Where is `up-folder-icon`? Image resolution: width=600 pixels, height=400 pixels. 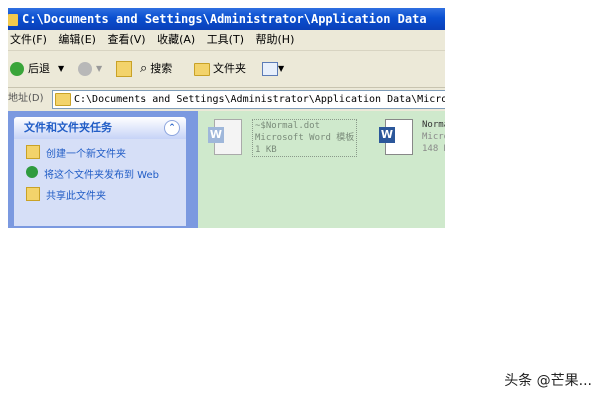
up-folder-icon is located at coordinates (124, 69).